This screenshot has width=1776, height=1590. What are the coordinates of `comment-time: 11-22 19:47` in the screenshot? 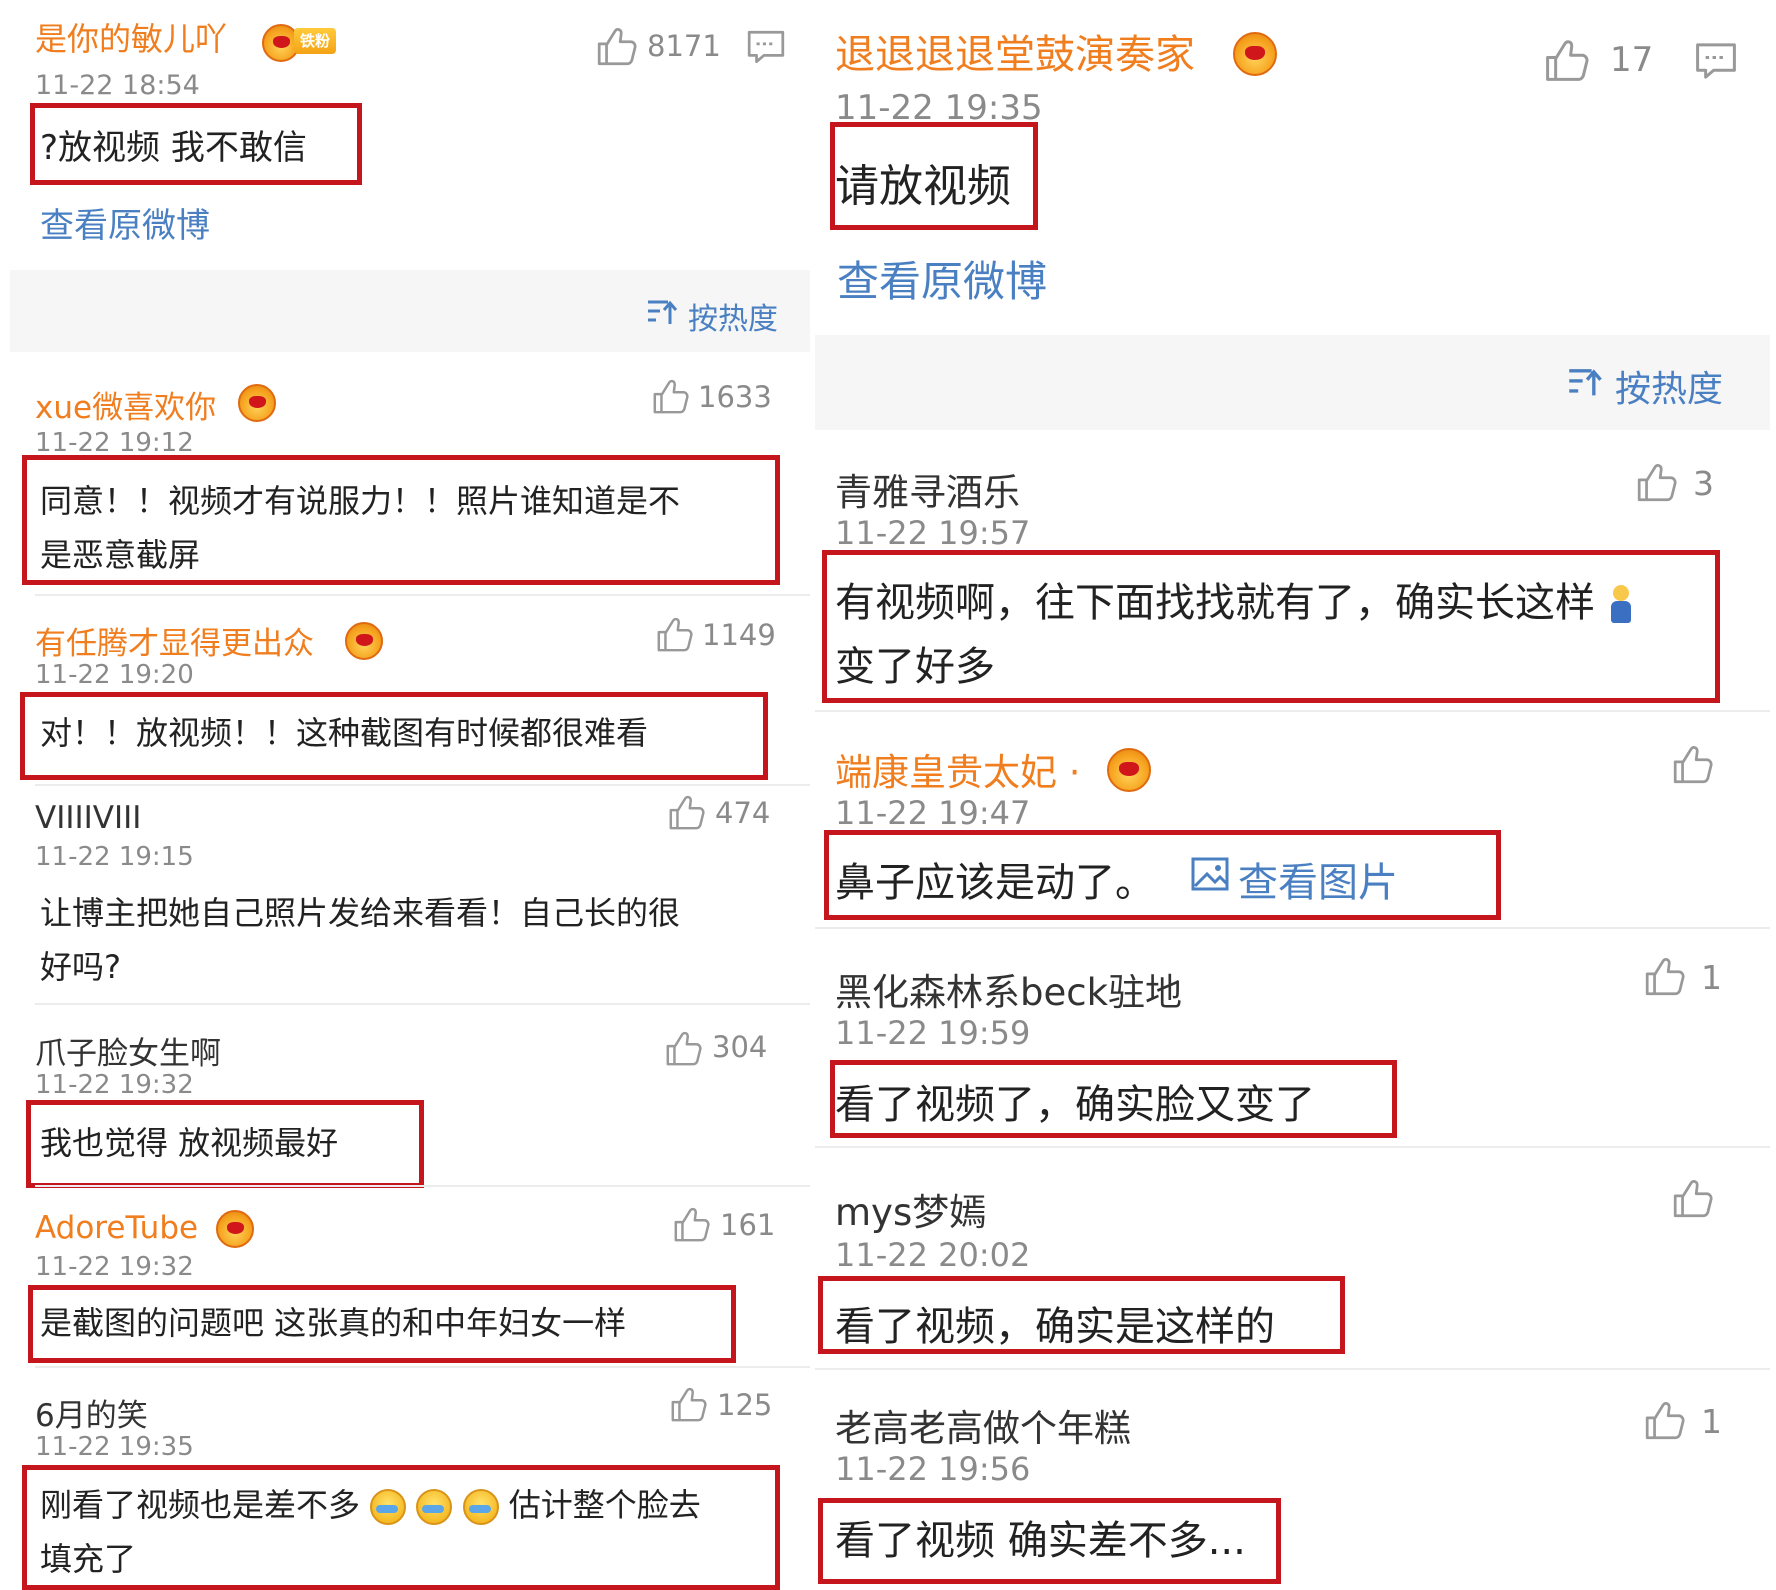 It's located at (933, 813).